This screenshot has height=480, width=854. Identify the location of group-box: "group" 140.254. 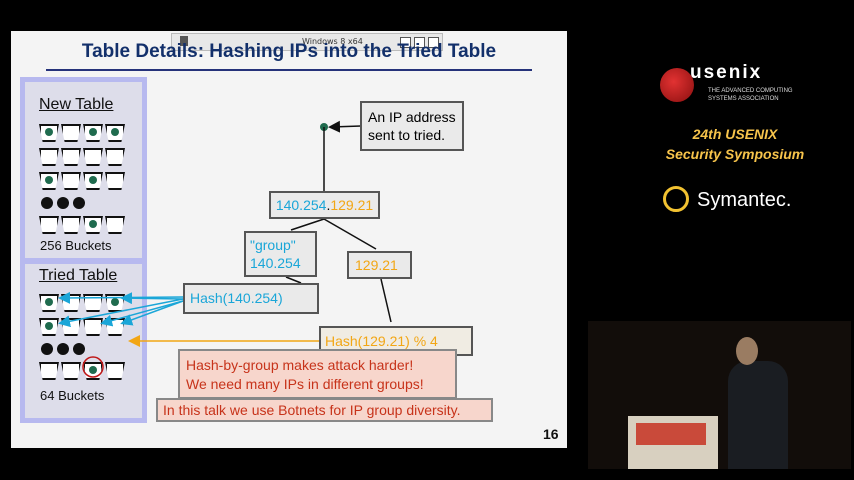
(280, 254).